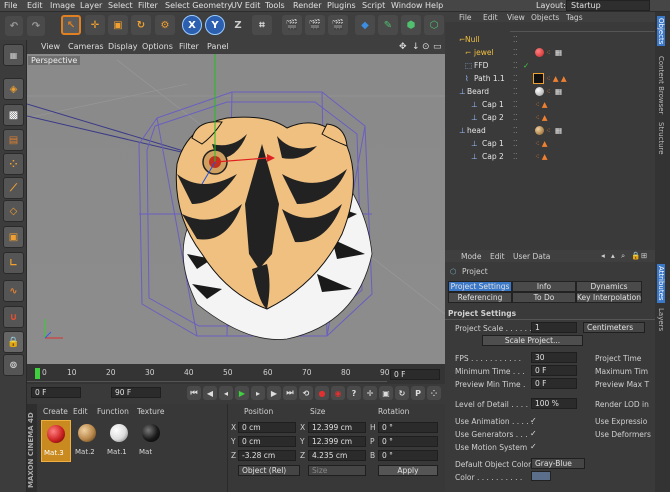 The width and height of the screenshot is (670, 492). What do you see at coordinates (554, 370) in the screenshot?
I see `minimum-time-field: 0 F` at bounding box center [554, 370].